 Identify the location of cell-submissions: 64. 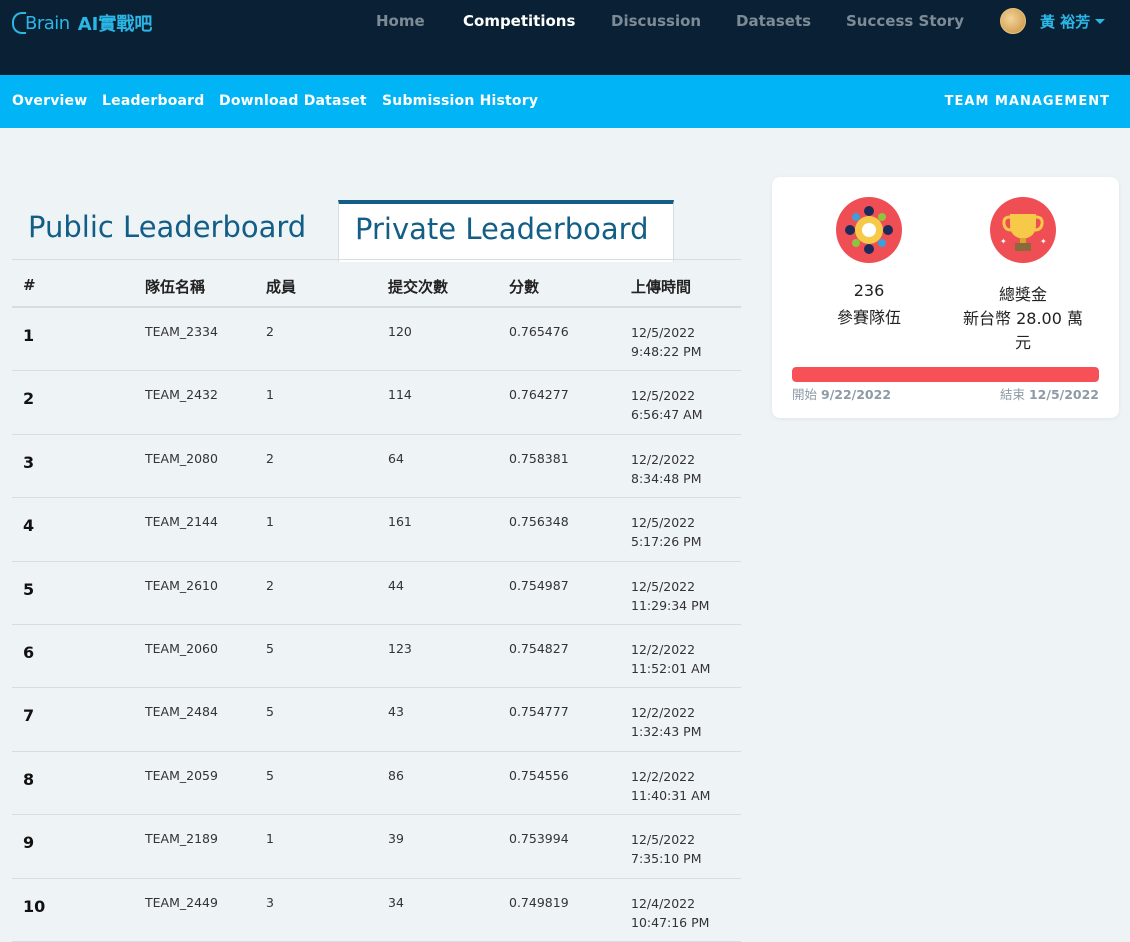
(396, 458).